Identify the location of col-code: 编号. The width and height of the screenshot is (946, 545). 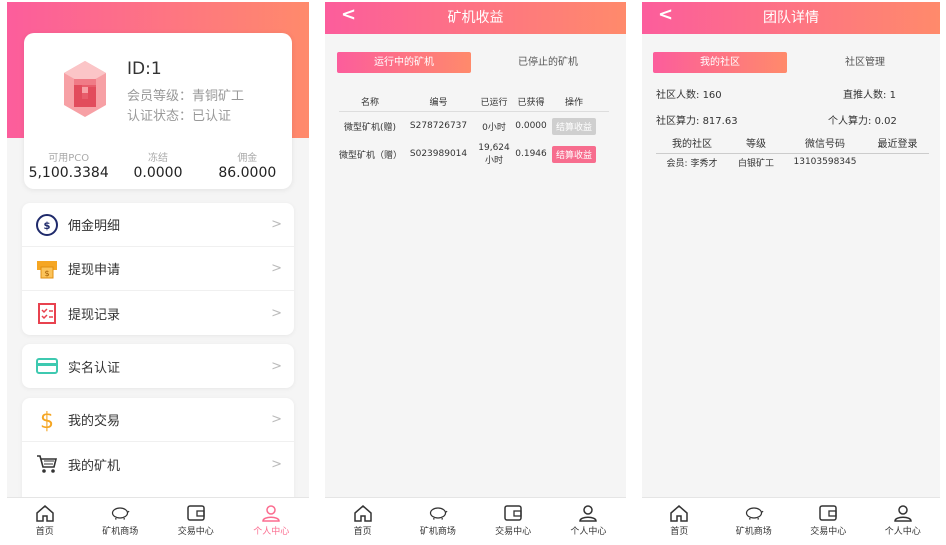
(438, 103).